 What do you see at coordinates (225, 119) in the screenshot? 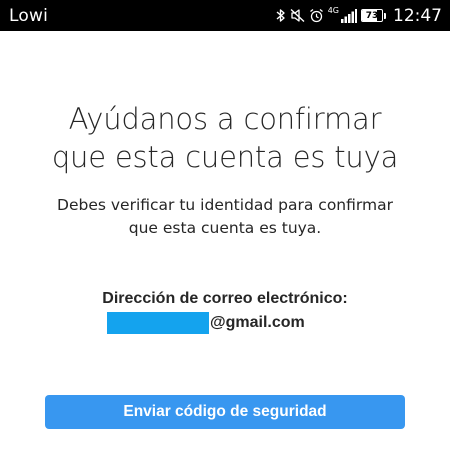
I see `page-title-line: Ayúdanos a confirmar` at bounding box center [225, 119].